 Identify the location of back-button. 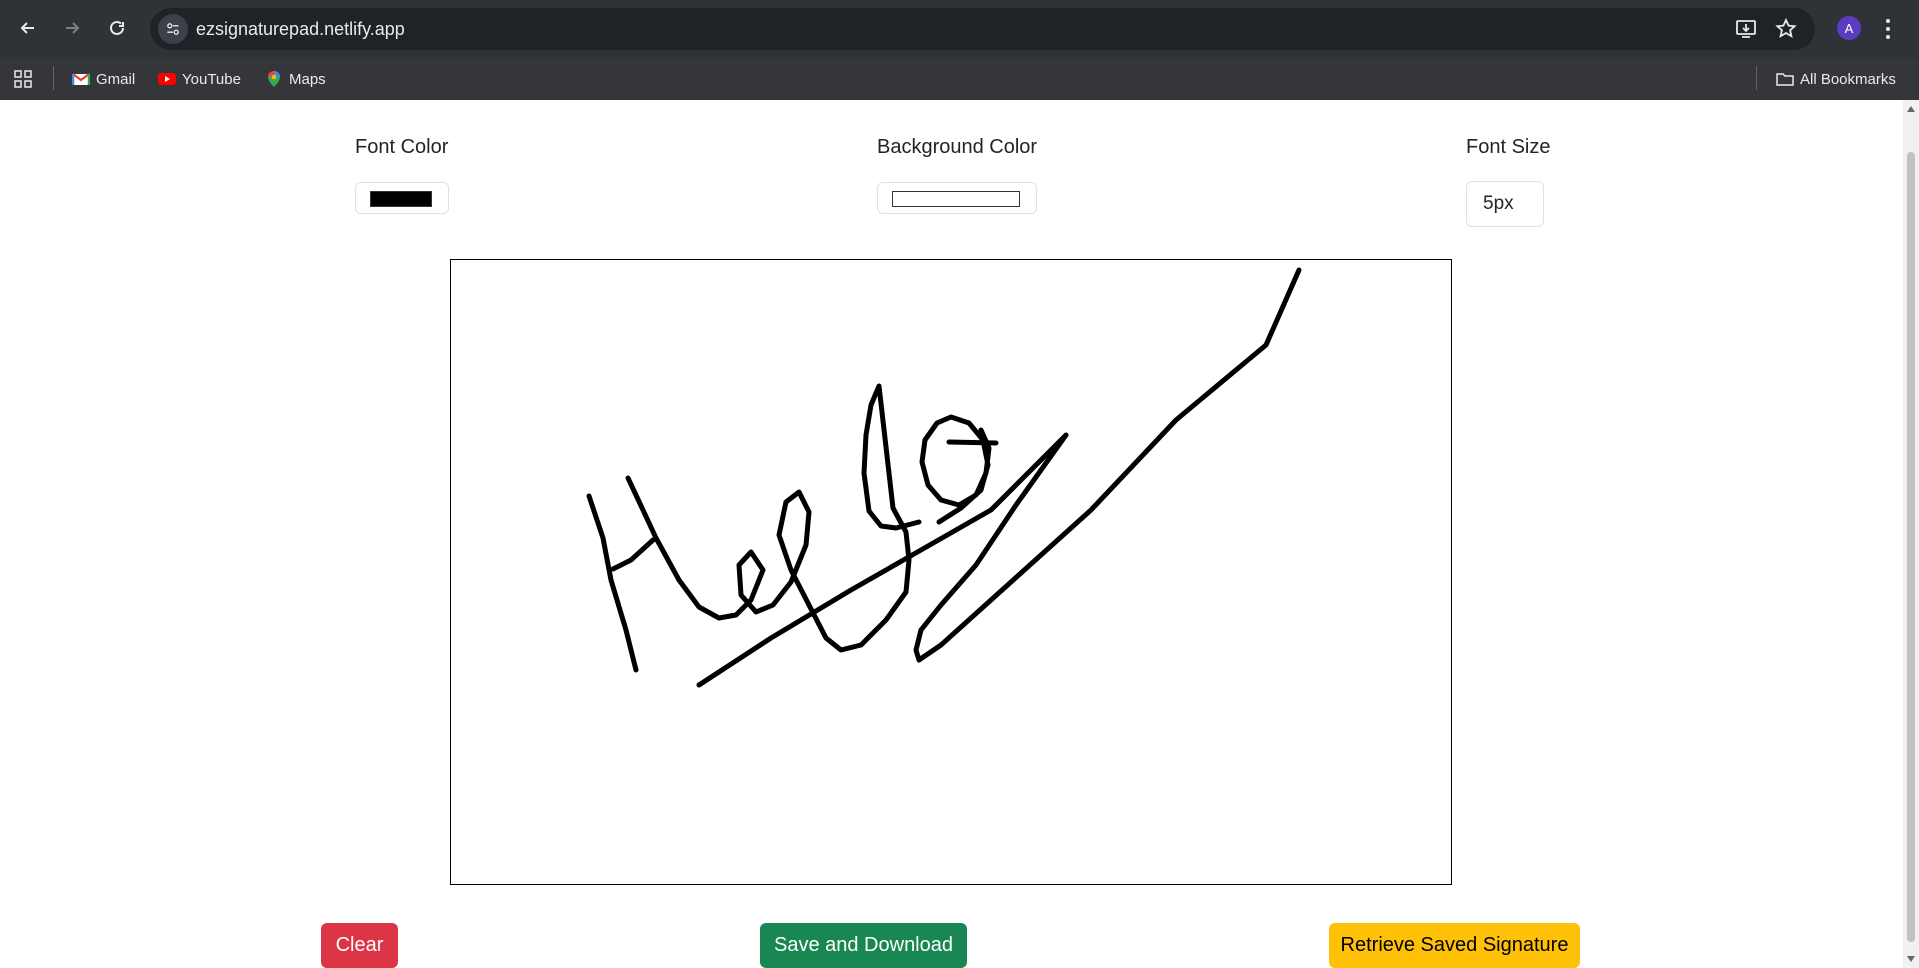
(28, 28).